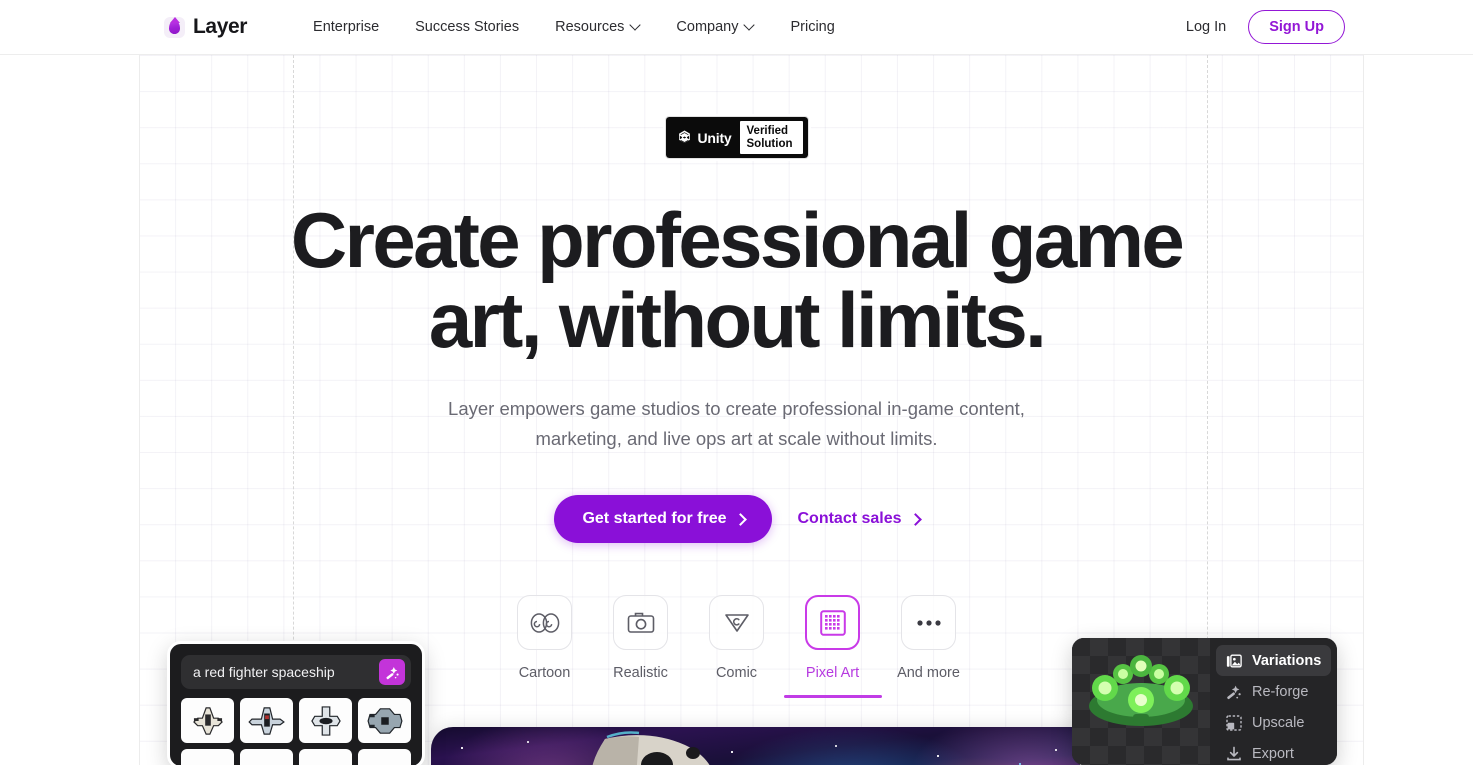 The height and width of the screenshot is (765, 1473). I want to click on nav-item-company: Company, so click(715, 27).